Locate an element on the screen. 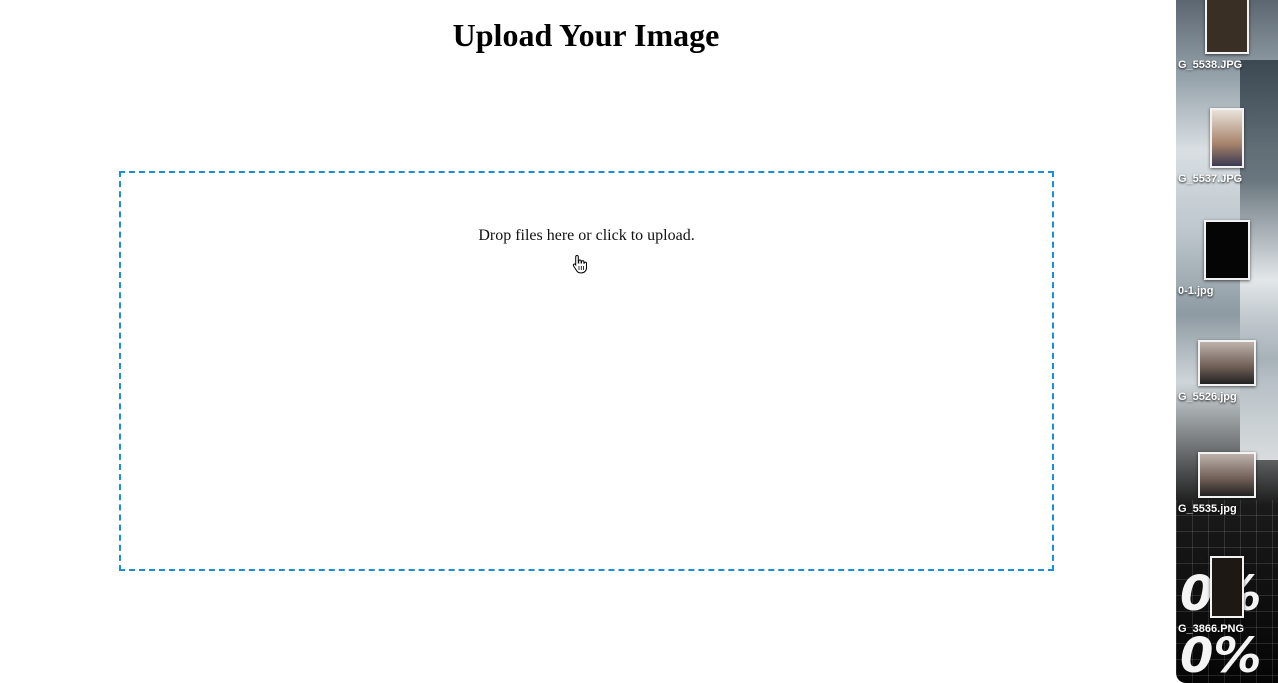  file-label: 0-1.jpg is located at coordinates (1196, 291).